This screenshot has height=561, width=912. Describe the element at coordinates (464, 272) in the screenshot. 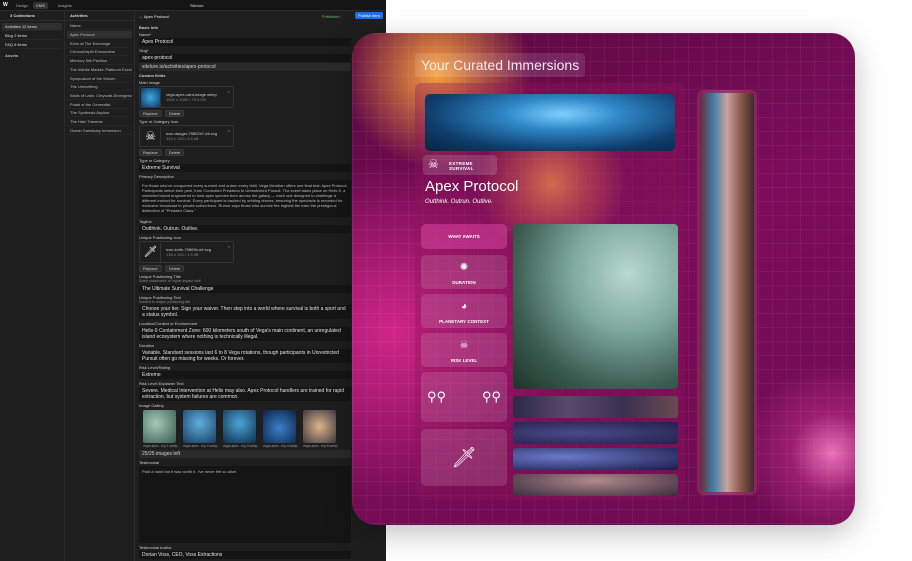

I see `tile-duration: ✺ DURATION` at that location.